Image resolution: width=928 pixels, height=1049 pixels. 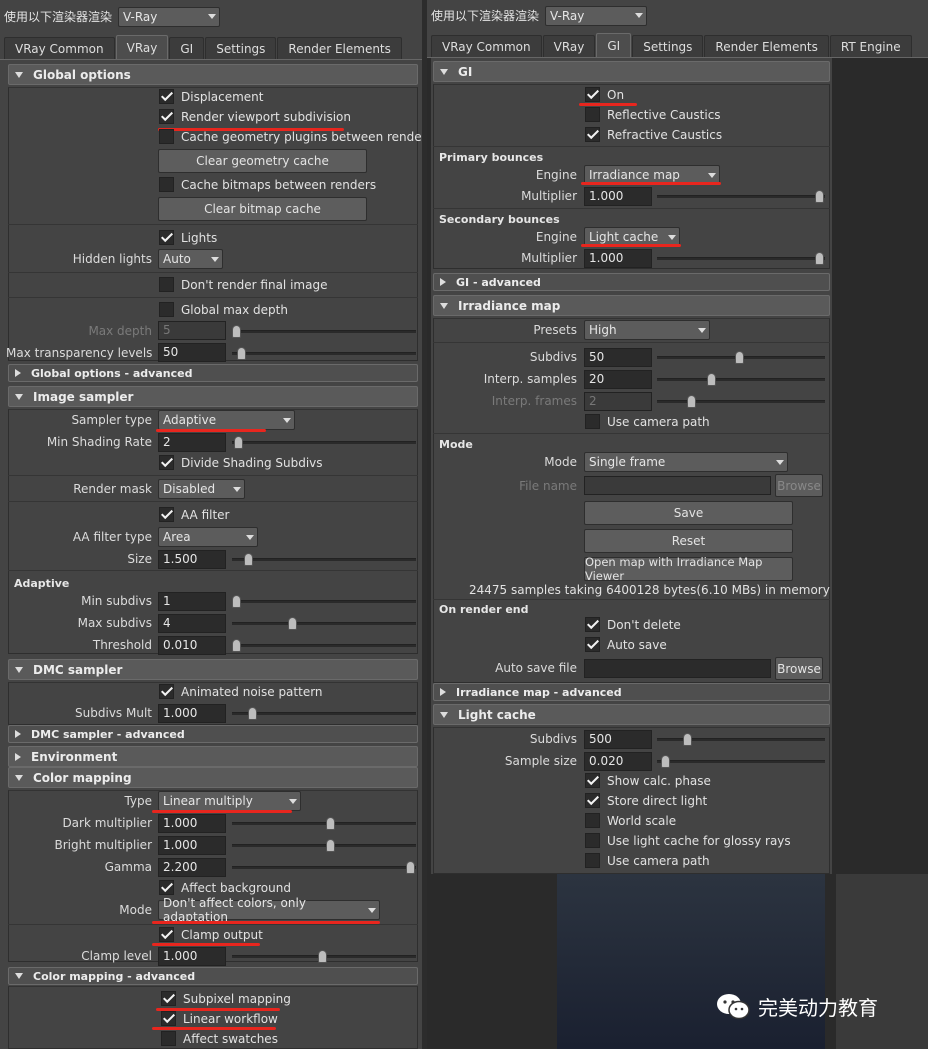 What do you see at coordinates (741, 196) in the screenshot?
I see `primary-multiplier-slider` at bounding box center [741, 196].